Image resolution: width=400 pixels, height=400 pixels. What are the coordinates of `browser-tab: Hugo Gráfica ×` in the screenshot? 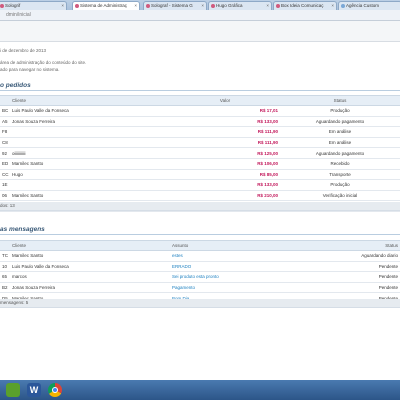 It's located at (240, 5).